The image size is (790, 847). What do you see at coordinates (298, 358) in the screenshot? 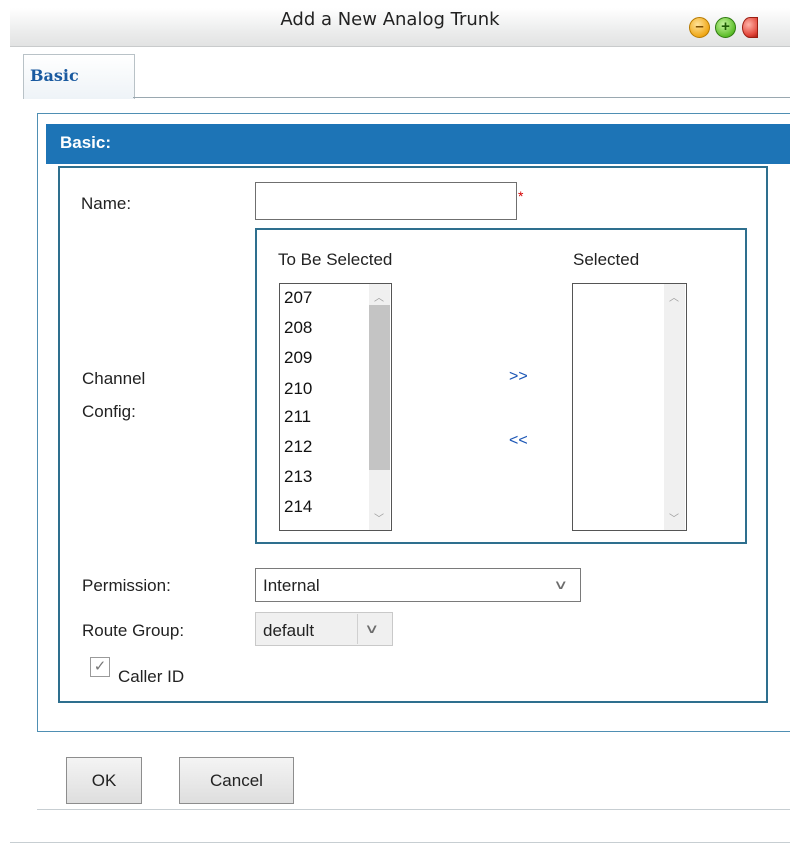
I see `list-item: 209` at bounding box center [298, 358].